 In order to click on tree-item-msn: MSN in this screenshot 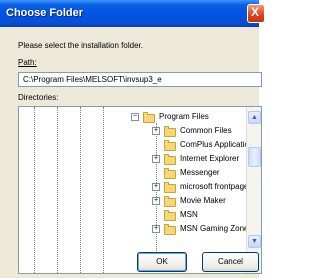, I will do `click(132, 215)`.